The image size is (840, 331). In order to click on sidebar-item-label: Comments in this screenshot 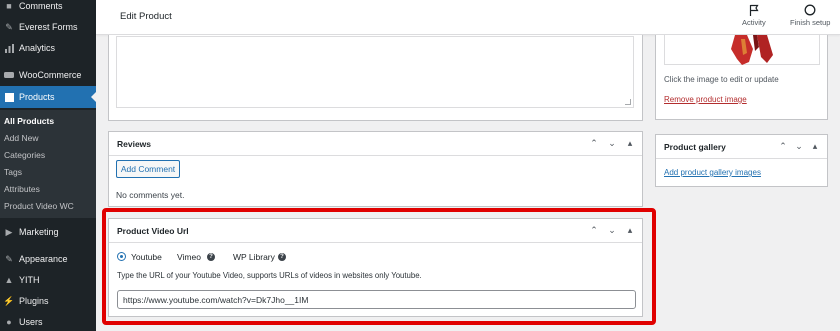, I will do `click(41, 6)`.